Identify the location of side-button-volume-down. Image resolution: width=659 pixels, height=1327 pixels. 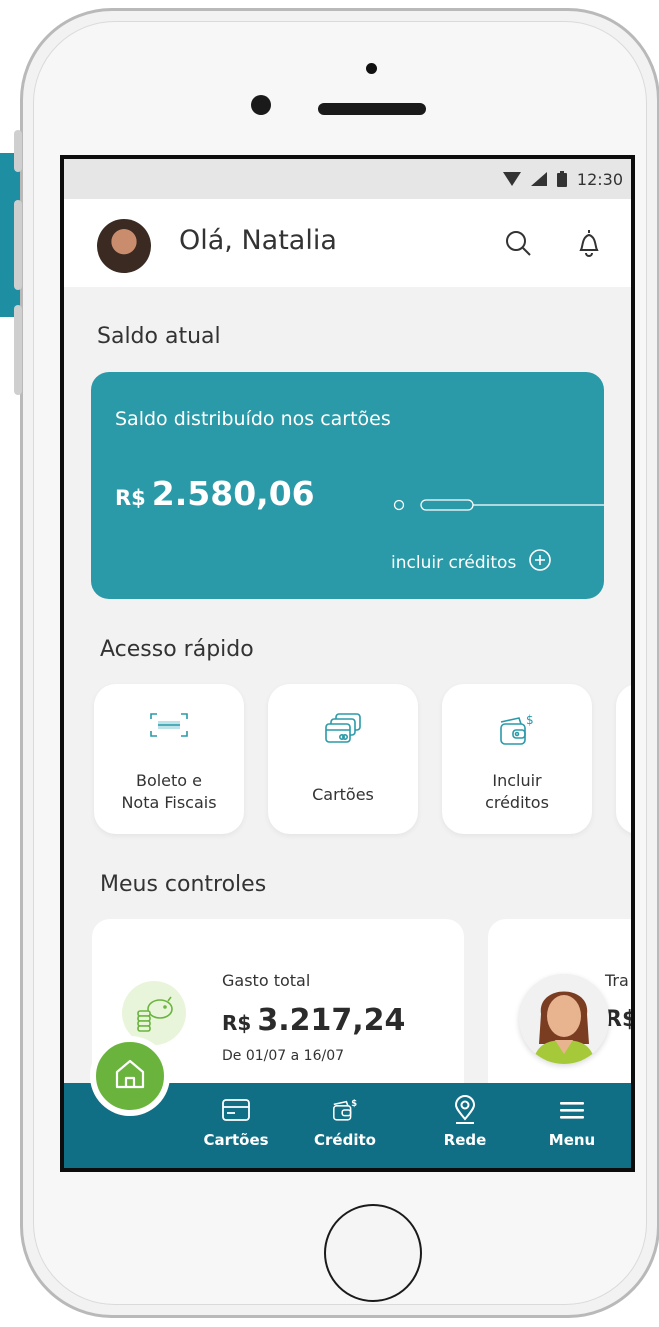
(18, 350).